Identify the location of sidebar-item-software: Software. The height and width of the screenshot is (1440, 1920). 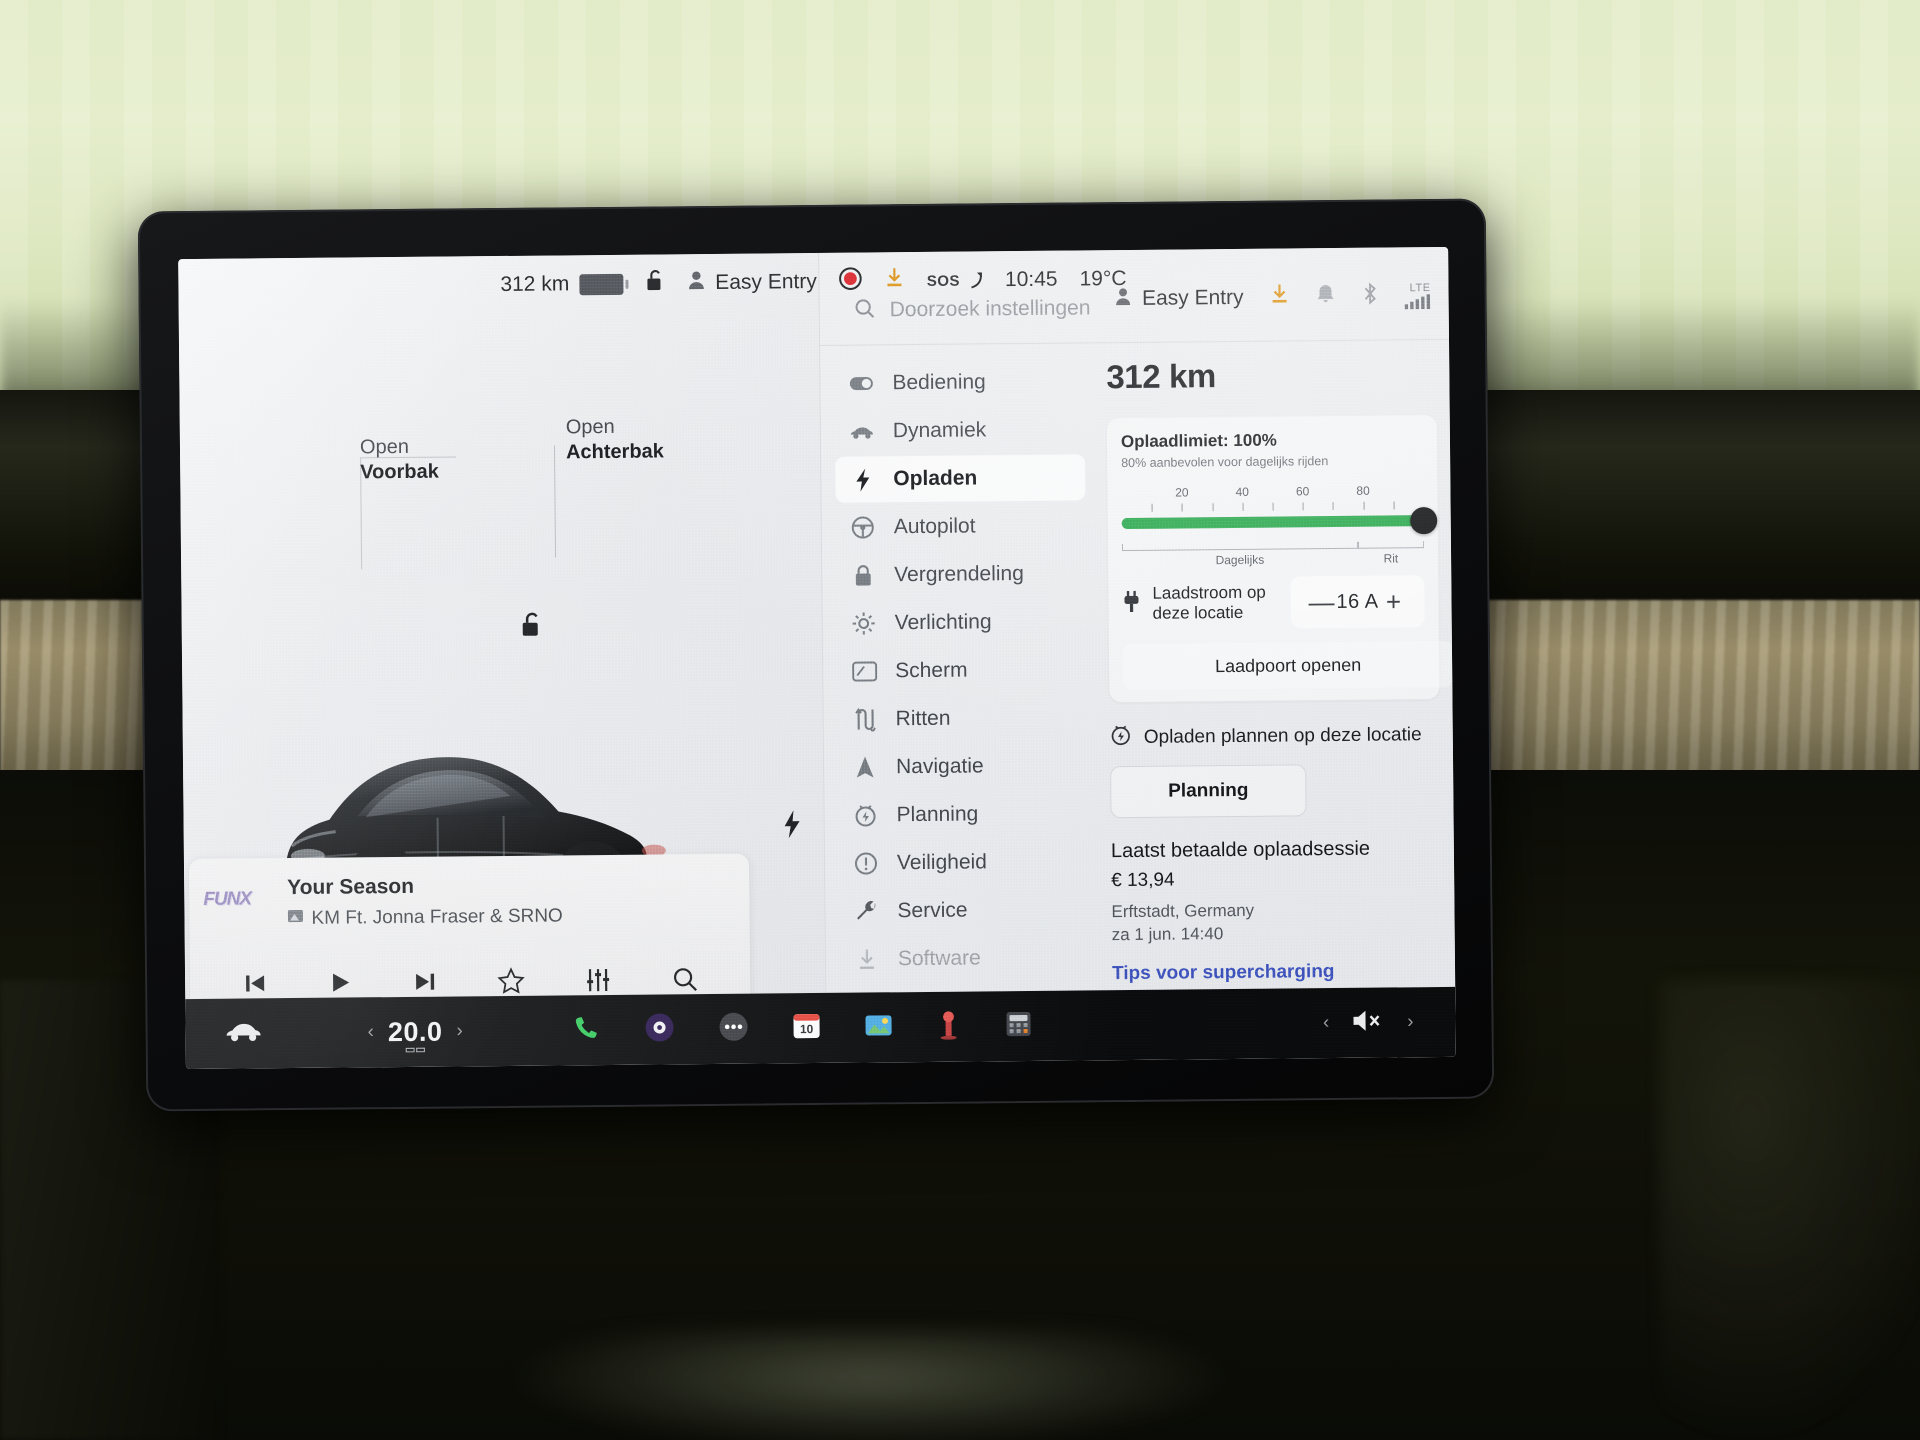
(965, 958).